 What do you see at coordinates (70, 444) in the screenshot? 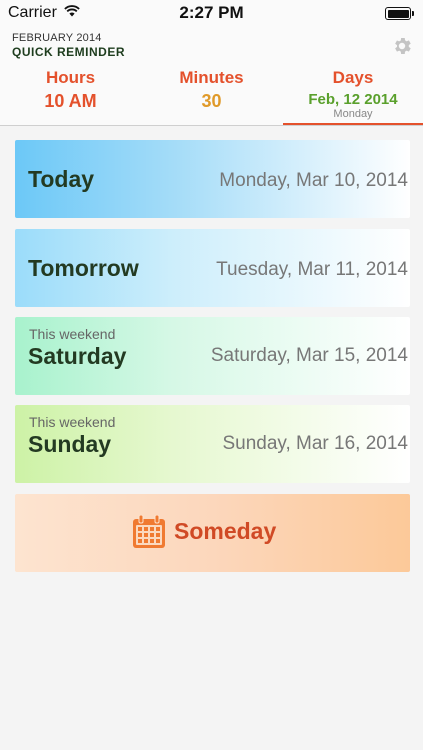
I see `option-sunday-name: Sunday` at bounding box center [70, 444].